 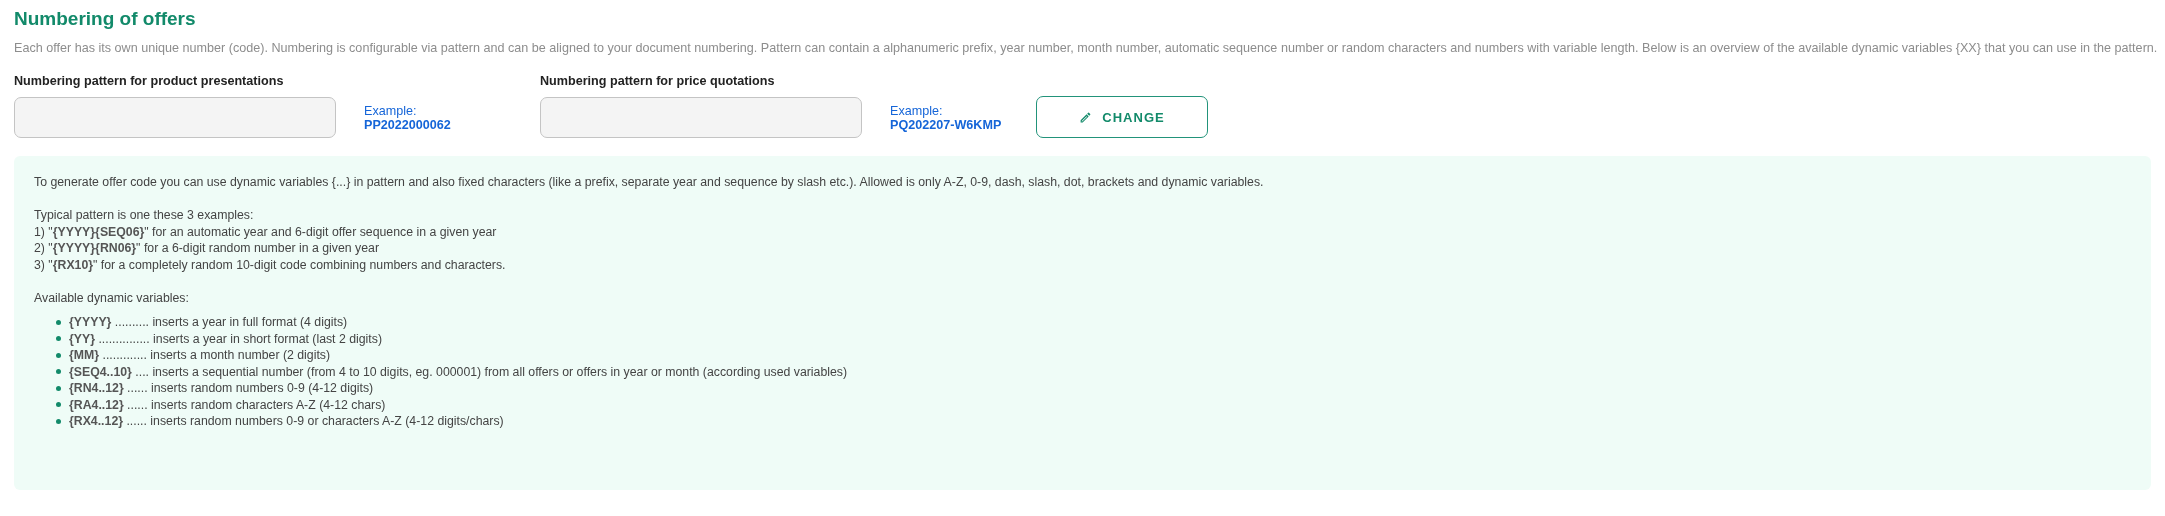 What do you see at coordinates (207, 248) in the screenshot?
I see `example-line: 2) "{YYYY}{RN06}" for a 6-digit random number in a given year` at bounding box center [207, 248].